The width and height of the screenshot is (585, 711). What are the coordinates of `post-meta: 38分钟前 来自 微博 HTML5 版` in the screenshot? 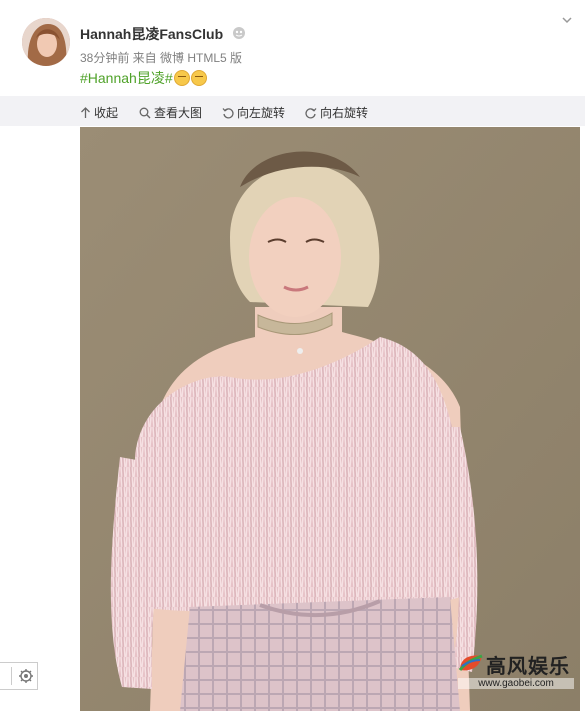 It's located at (161, 58).